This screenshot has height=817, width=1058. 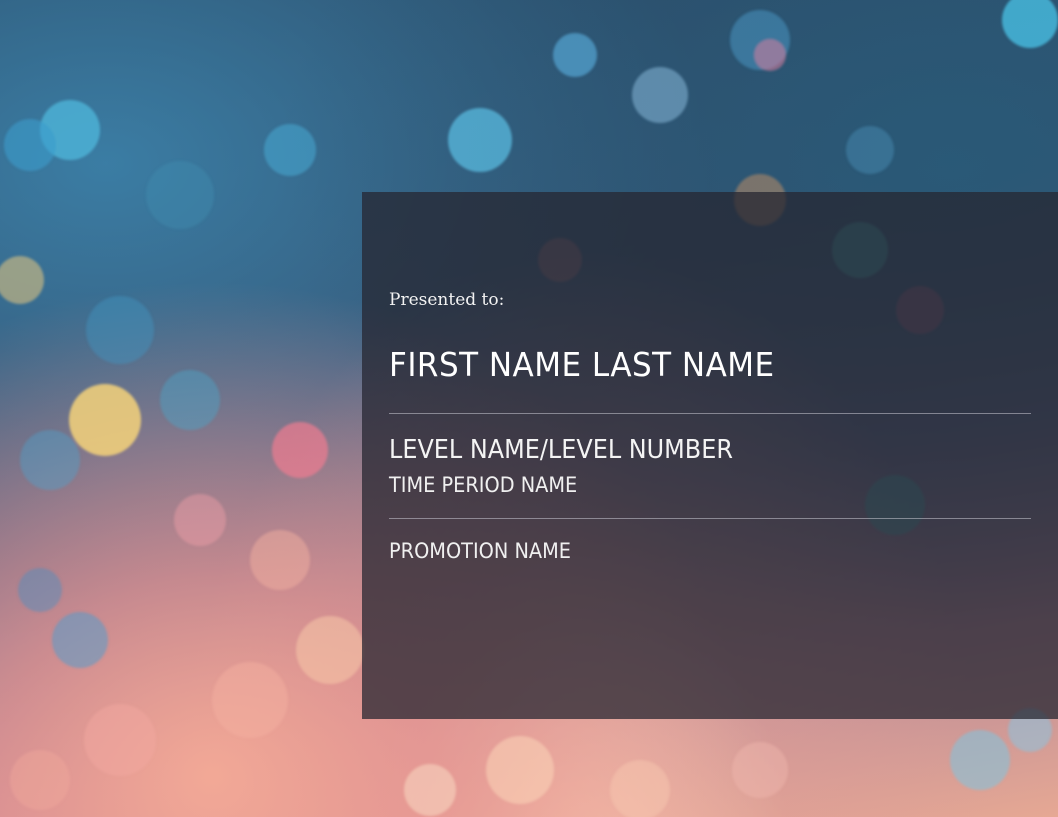 What do you see at coordinates (483, 485) in the screenshot?
I see `time-period-name: TIME PERIOD NAME` at bounding box center [483, 485].